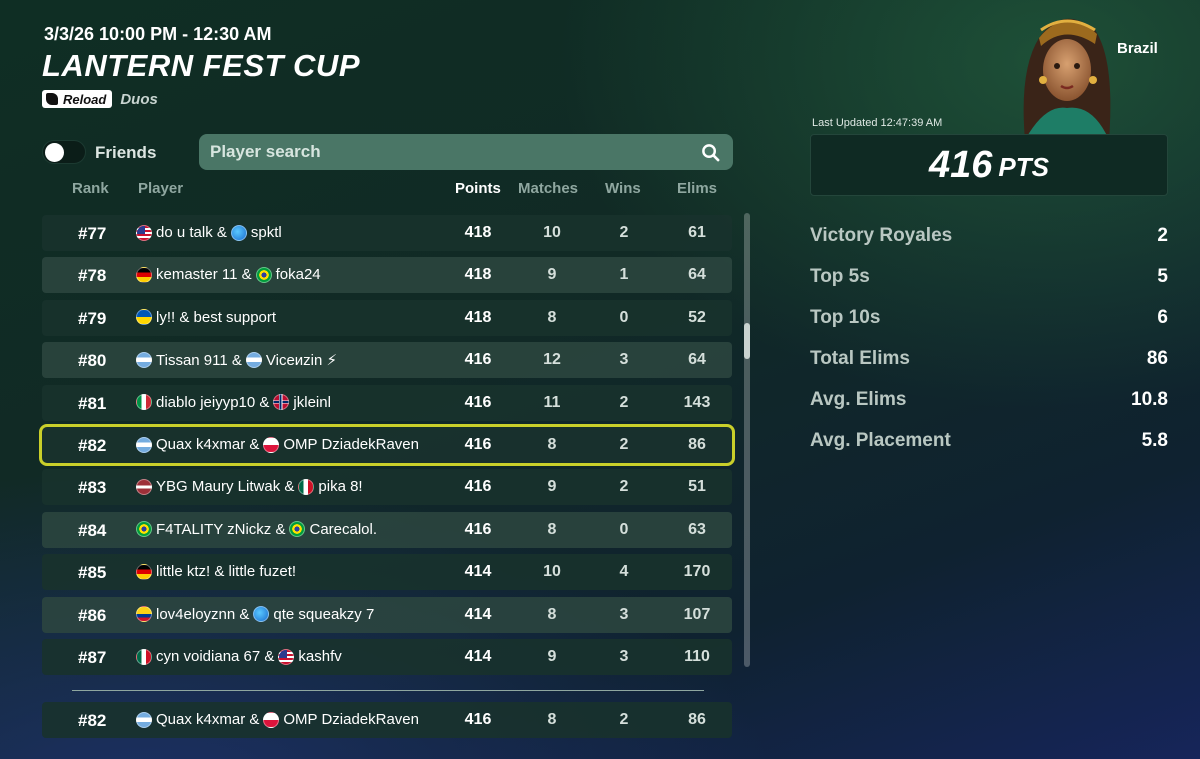 The width and height of the screenshot is (1200, 759). I want to click on search-icon, so click(710, 152).